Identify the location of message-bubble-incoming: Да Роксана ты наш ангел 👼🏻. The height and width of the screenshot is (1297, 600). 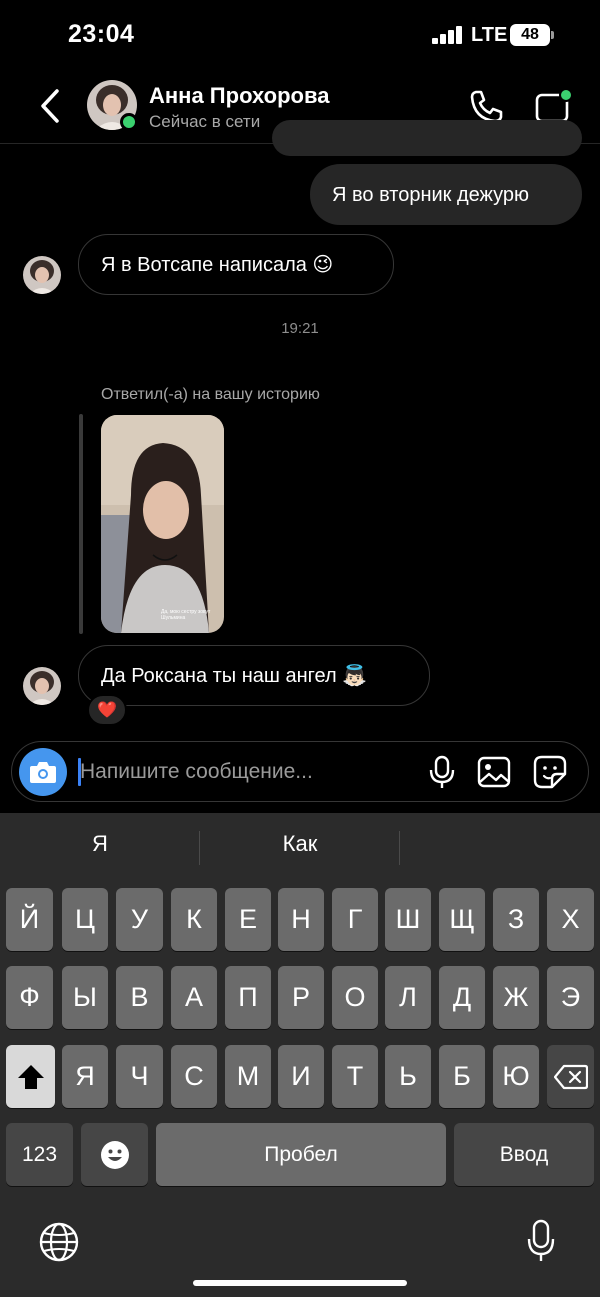
(254, 675).